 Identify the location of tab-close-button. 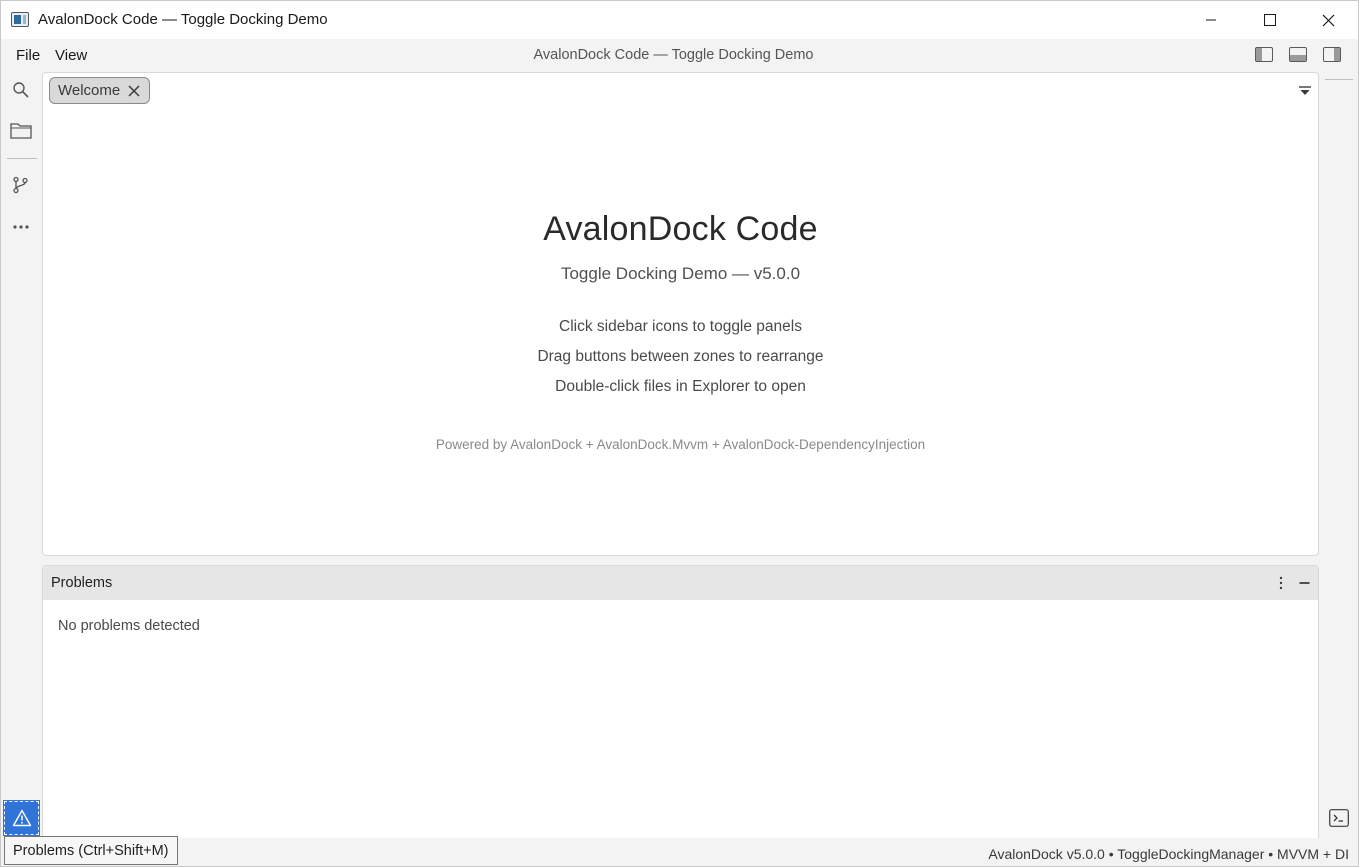
(133, 90).